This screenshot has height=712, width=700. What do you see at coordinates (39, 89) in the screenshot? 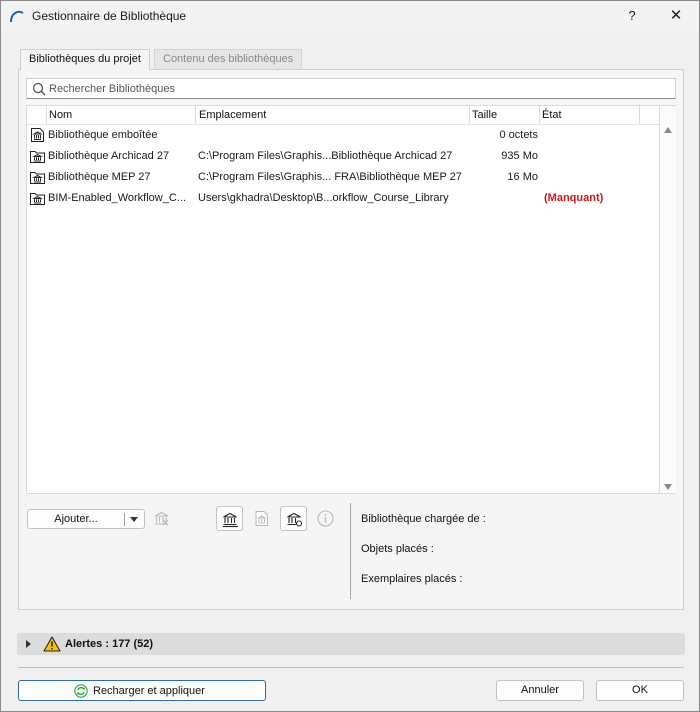
I see `search-icon` at bounding box center [39, 89].